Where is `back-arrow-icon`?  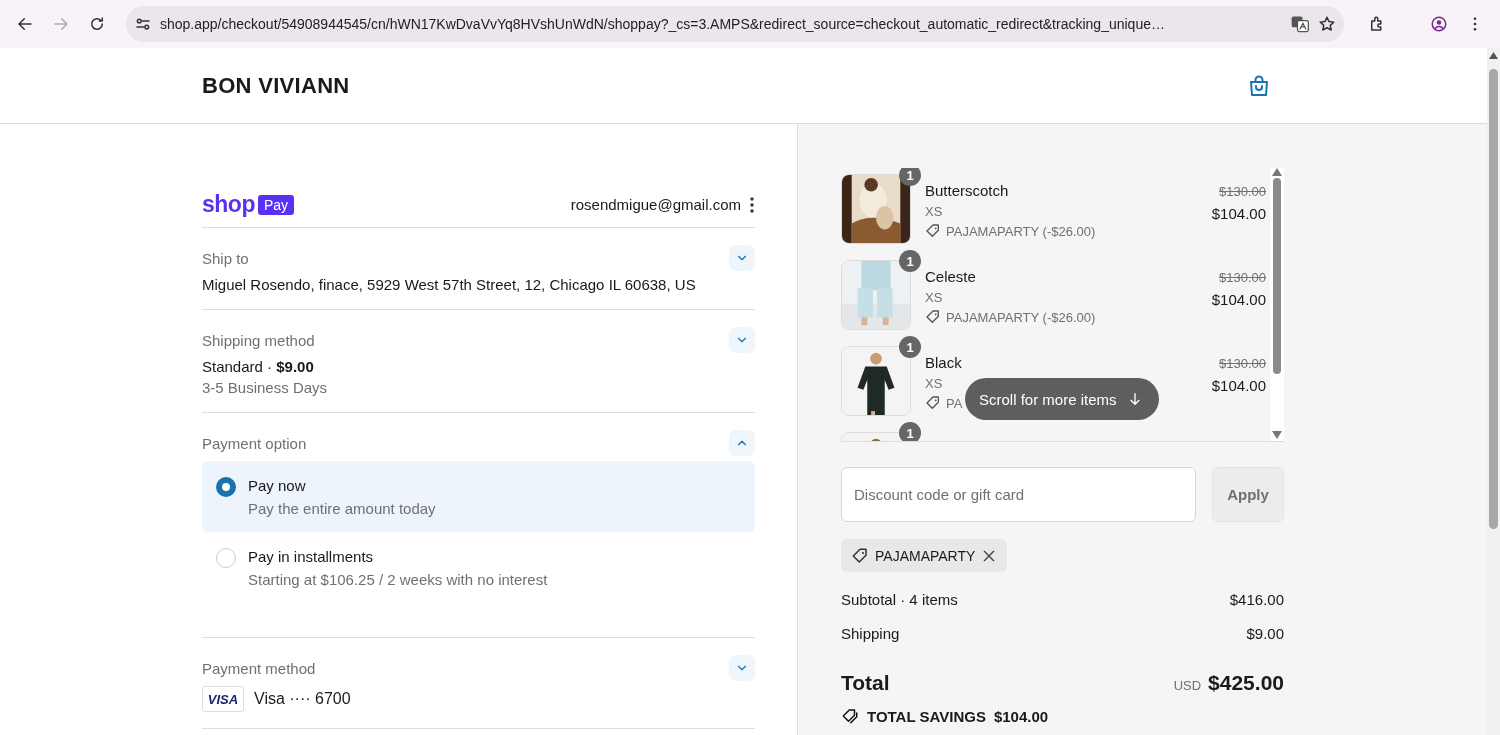 back-arrow-icon is located at coordinates (25, 24).